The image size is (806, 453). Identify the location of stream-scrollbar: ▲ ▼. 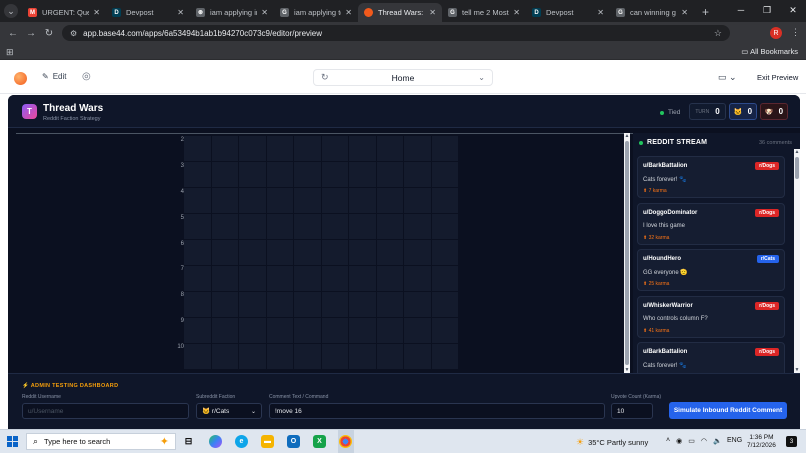
(797, 261).